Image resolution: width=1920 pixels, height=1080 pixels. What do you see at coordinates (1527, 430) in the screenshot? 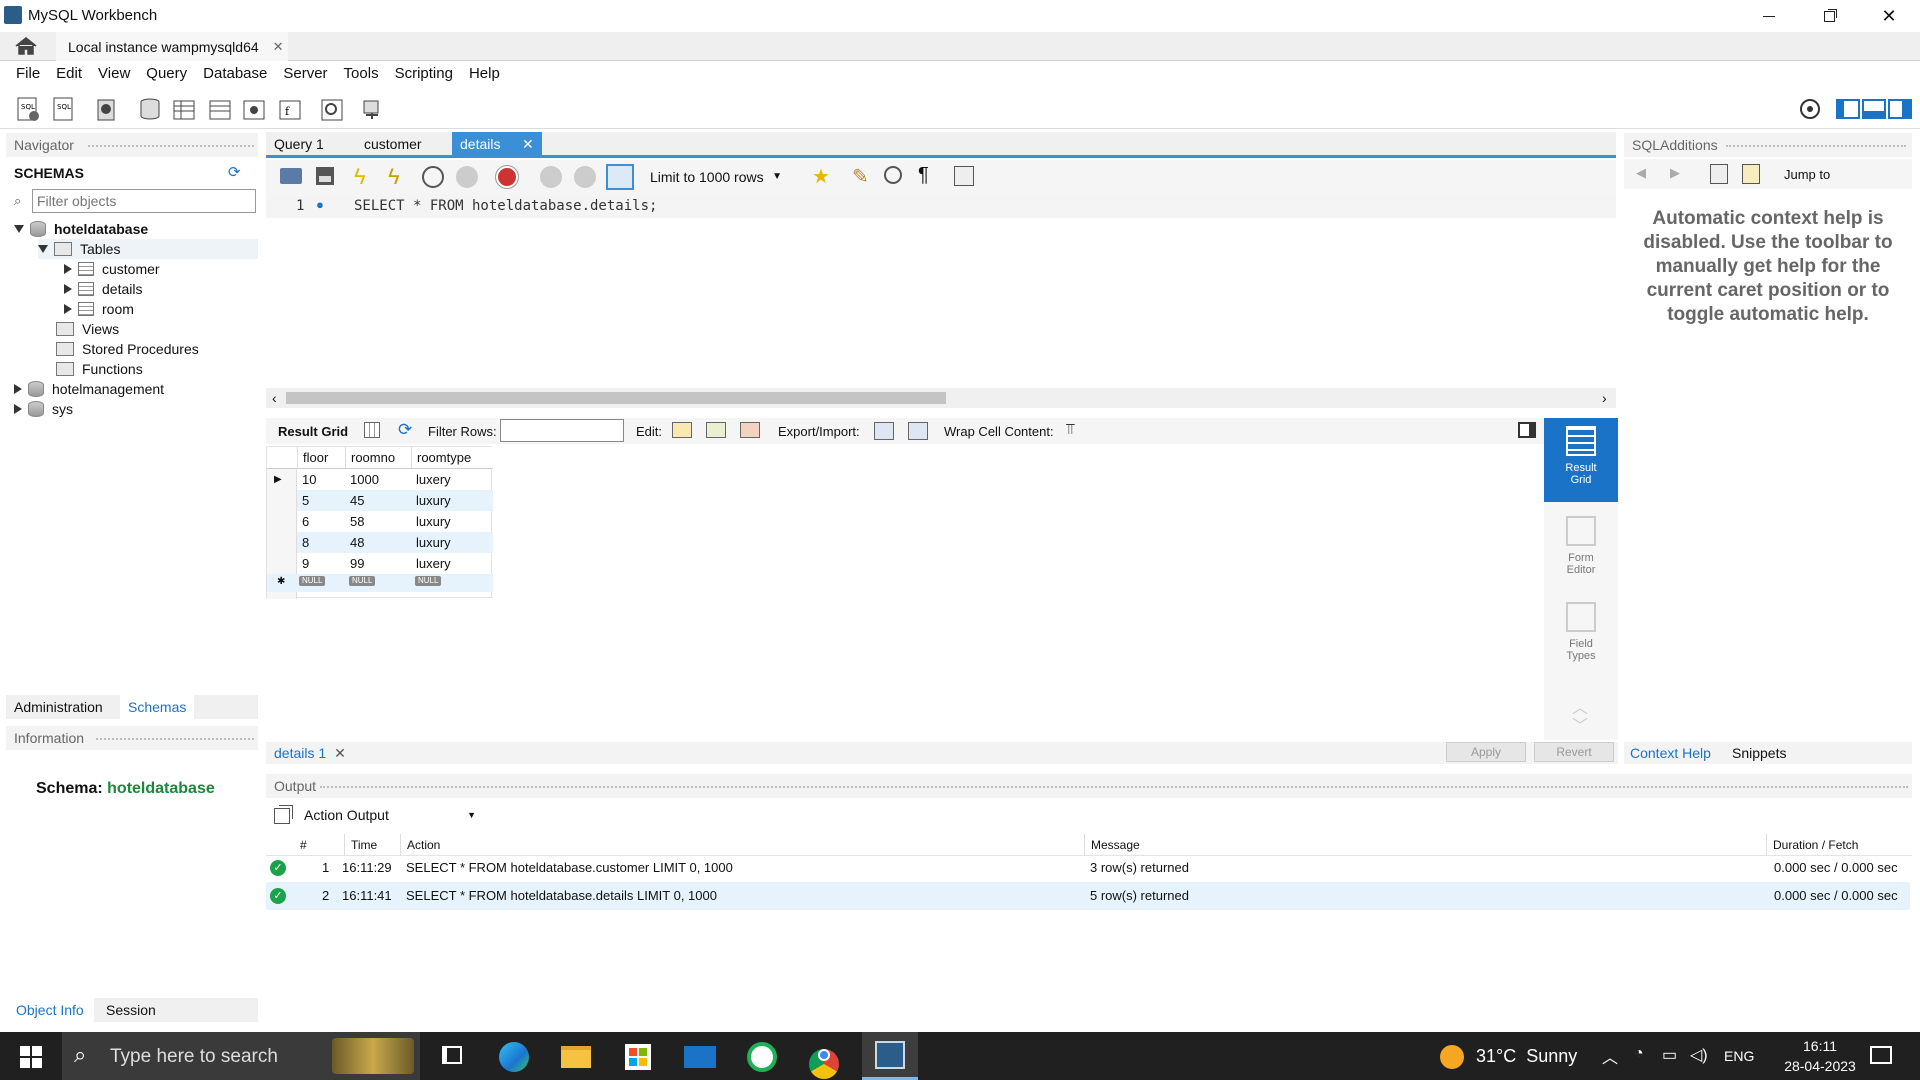
I see `toggle-panel-icon` at bounding box center [1527, 430].